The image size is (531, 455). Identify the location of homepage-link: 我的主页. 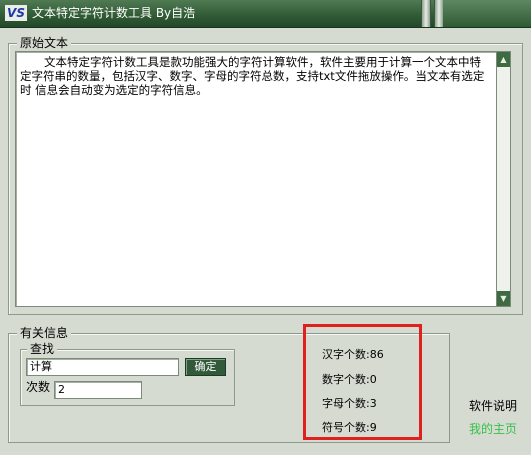
(493, 428).